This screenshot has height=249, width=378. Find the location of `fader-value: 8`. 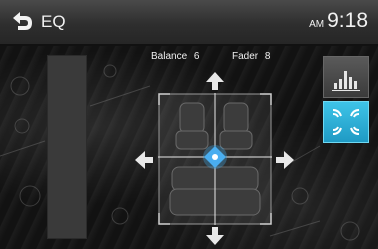

fader-value: 8 is located at coordinates (267, 56).